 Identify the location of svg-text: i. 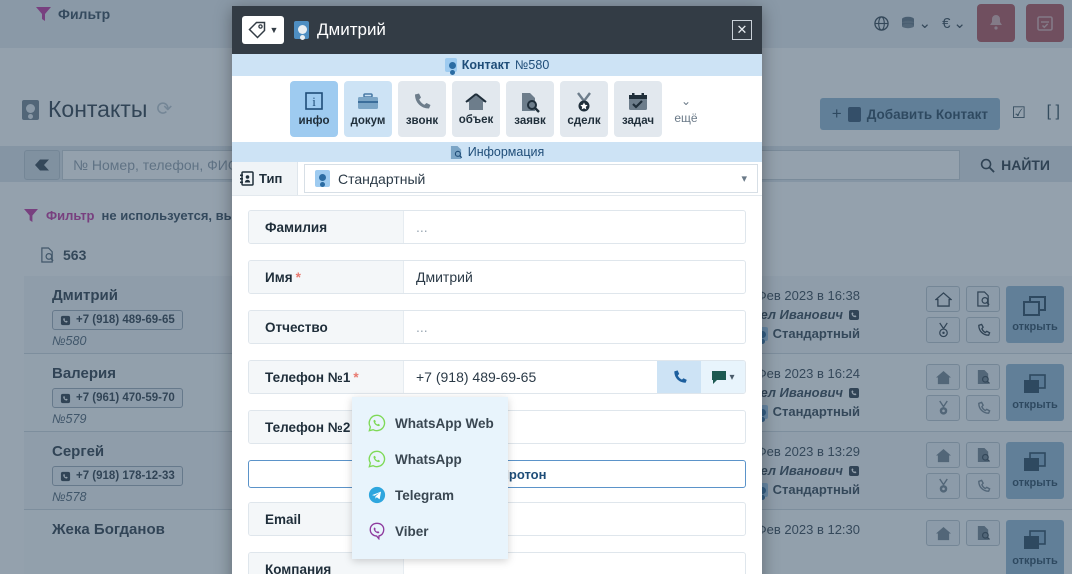
(314, 101).